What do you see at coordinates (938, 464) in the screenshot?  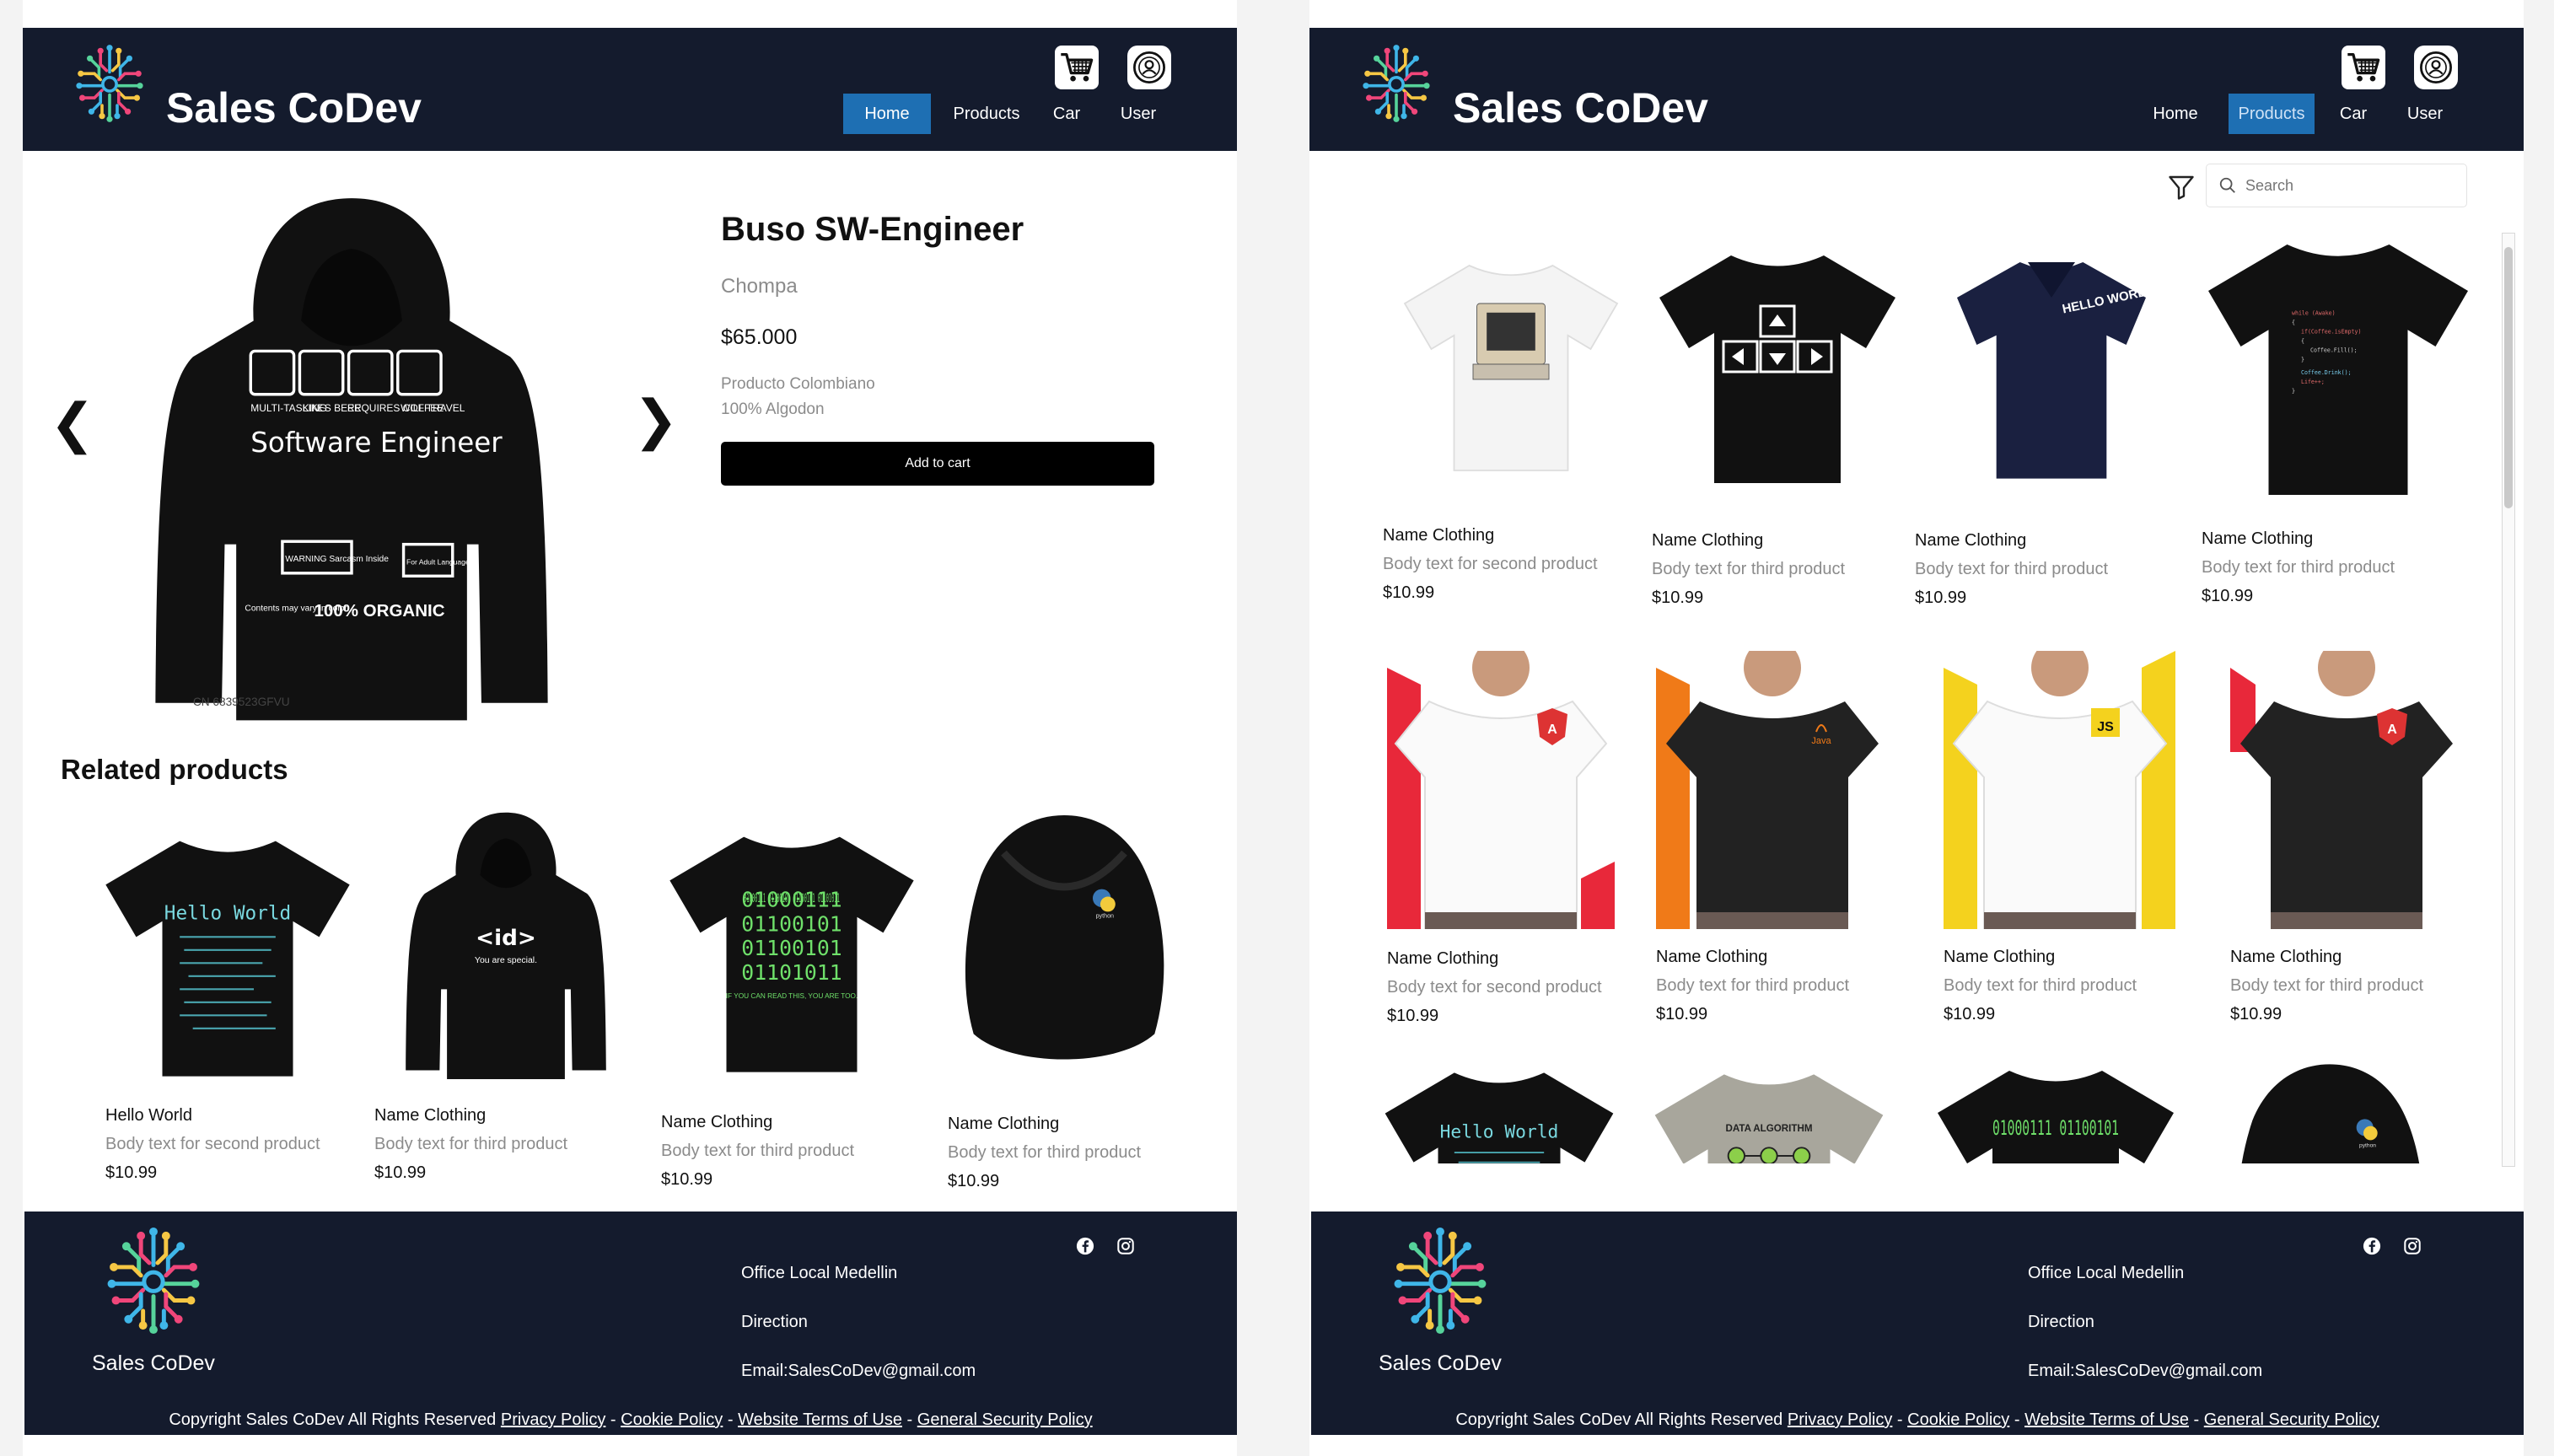 I see `add-to-cart-button: Add to cart` at bounding box center [938, 464].